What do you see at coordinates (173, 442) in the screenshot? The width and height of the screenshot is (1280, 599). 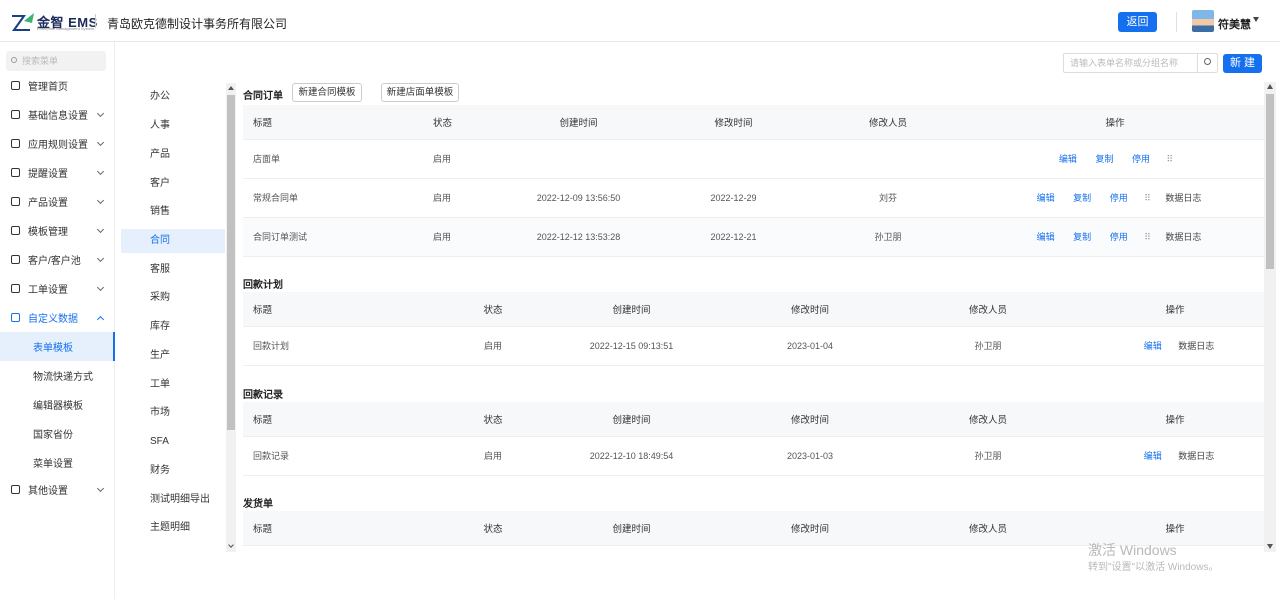 I see `category-item: SFA` at bounding box center [173, 442].